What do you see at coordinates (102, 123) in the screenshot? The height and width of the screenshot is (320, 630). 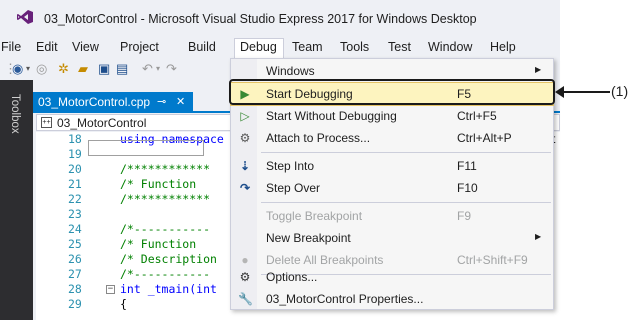 I see `nav-project-name: 03_MotorControl` at bounding box center [102, 123].